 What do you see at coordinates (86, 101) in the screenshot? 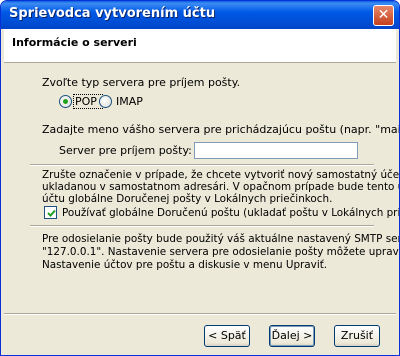
I see `pop-radio-label: POP` at bounding box center [86, 101].